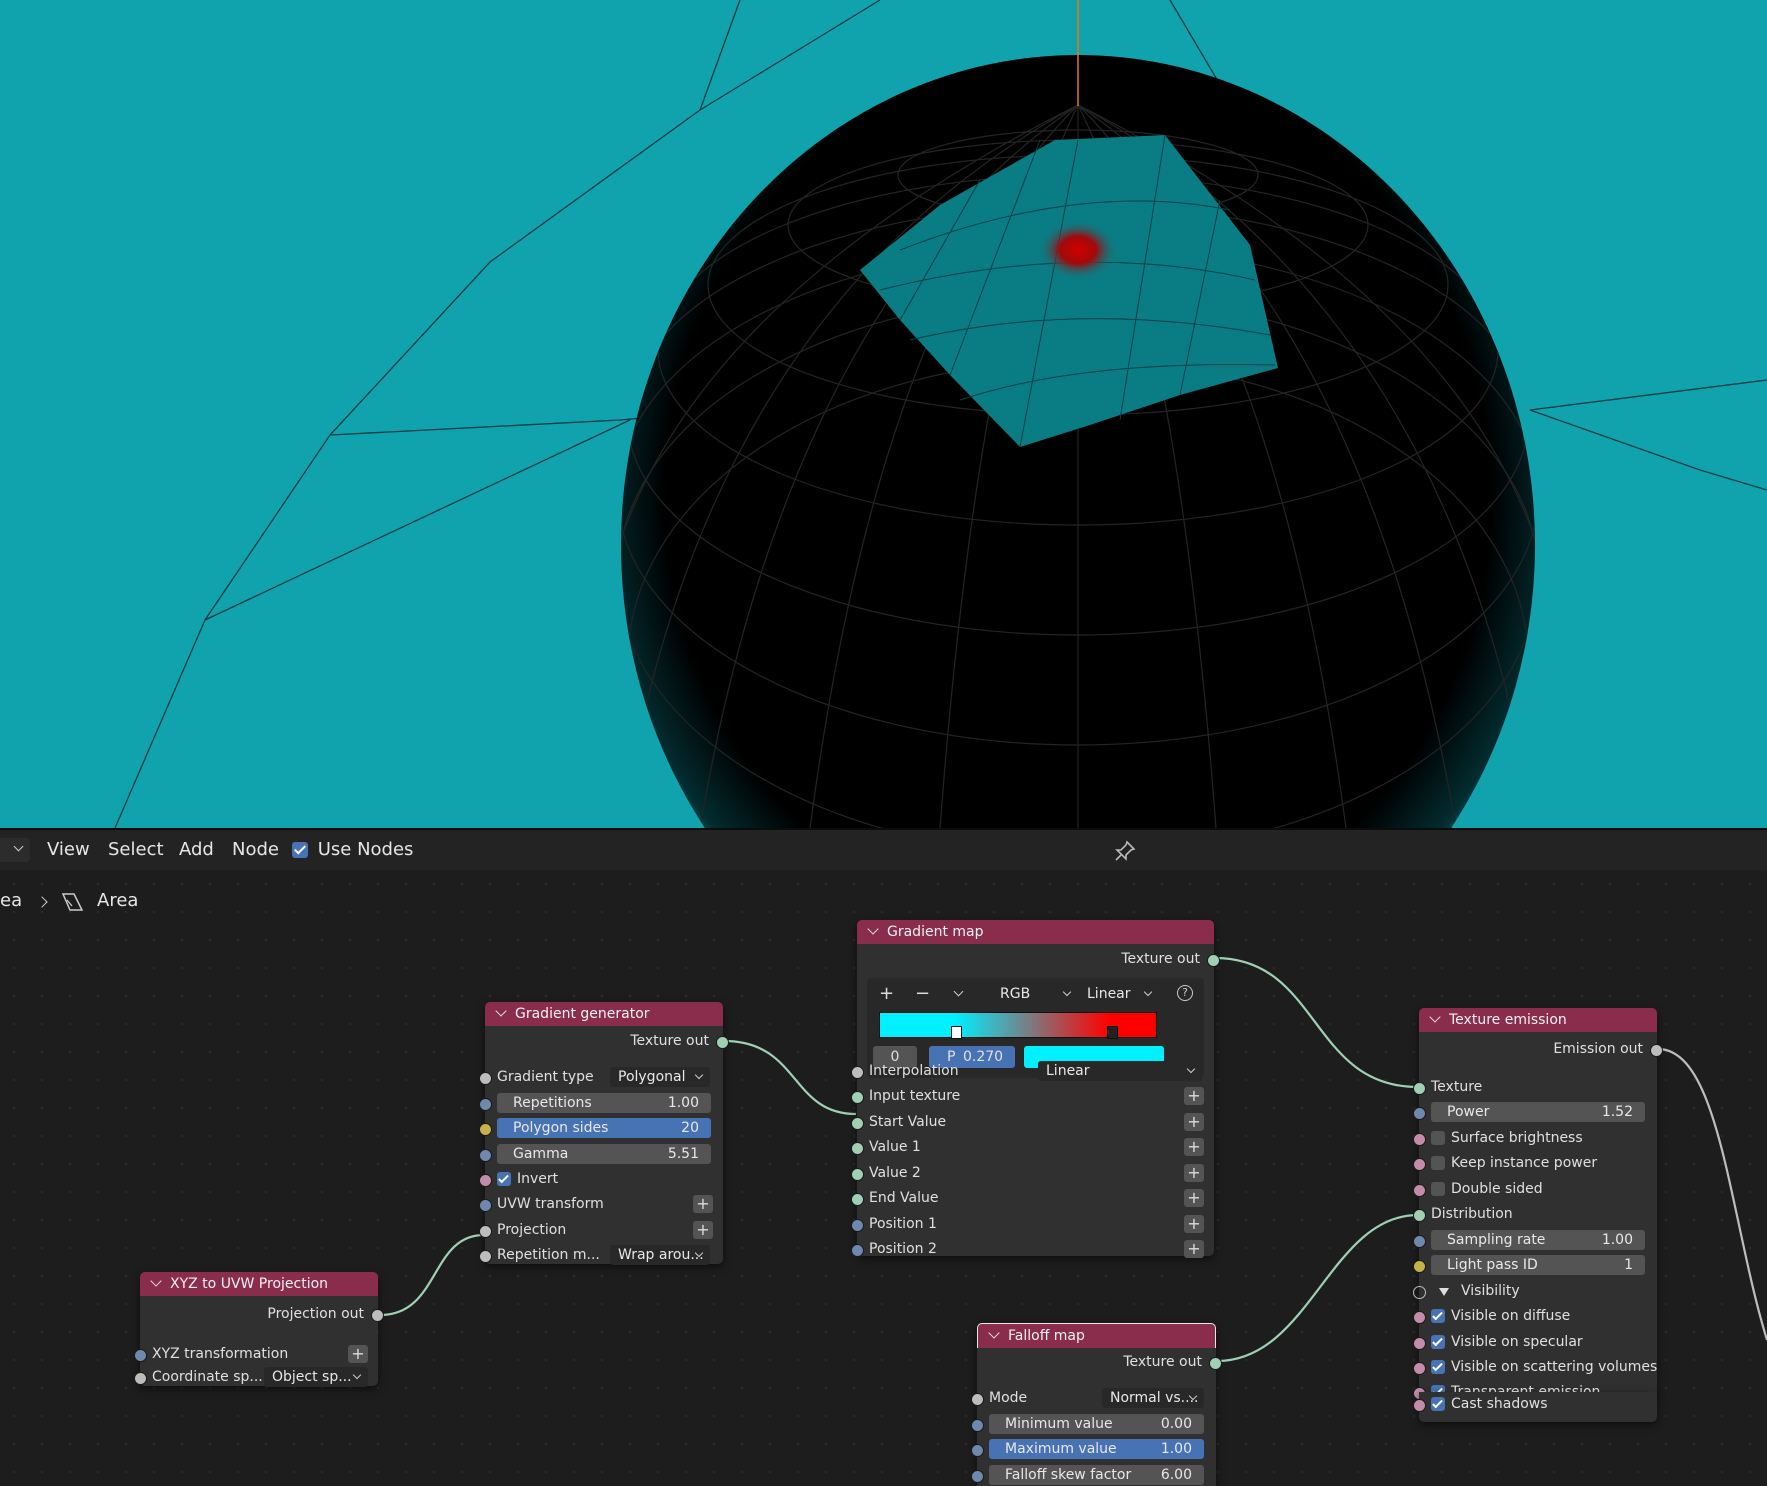 Image resolution: width=1767 pixels, height=1486 pixels. I want to click on use-nodes-toggle: Use Nodes, so click(352, 849).